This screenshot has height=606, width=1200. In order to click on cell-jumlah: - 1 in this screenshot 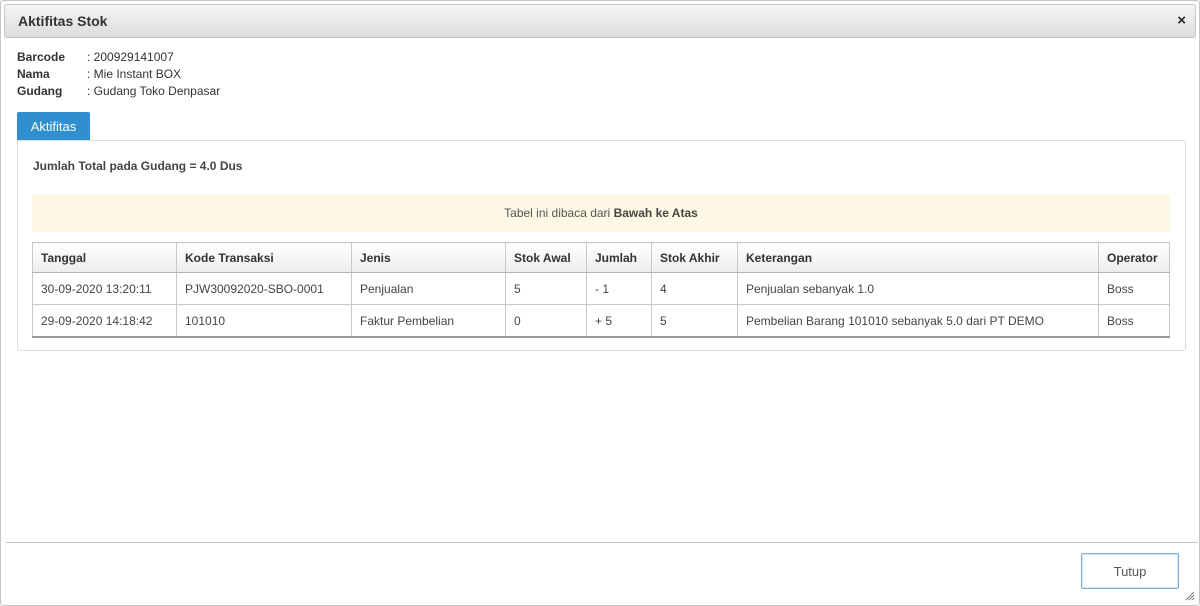, I will do `click(619, 288)`.